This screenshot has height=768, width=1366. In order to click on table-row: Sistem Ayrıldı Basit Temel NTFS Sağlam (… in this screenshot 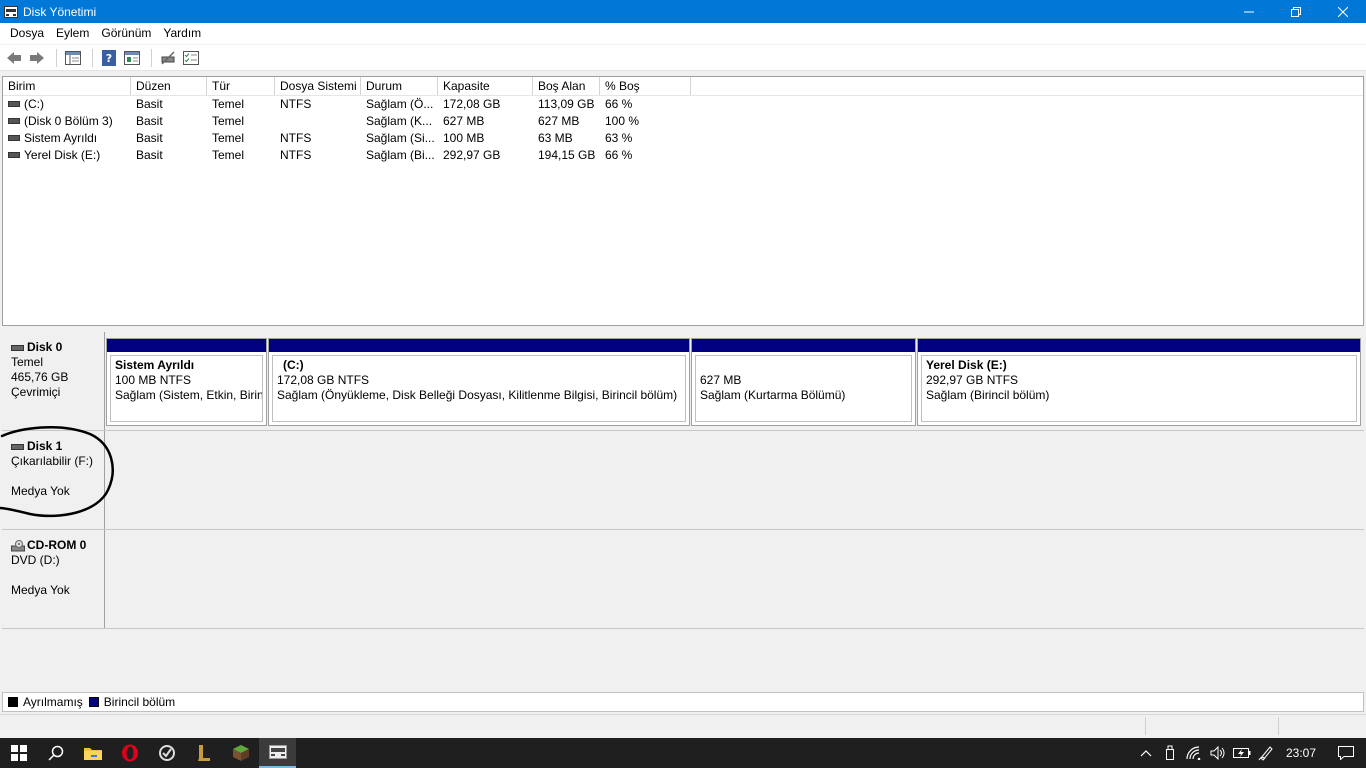, I will do `click(683, 138)`.